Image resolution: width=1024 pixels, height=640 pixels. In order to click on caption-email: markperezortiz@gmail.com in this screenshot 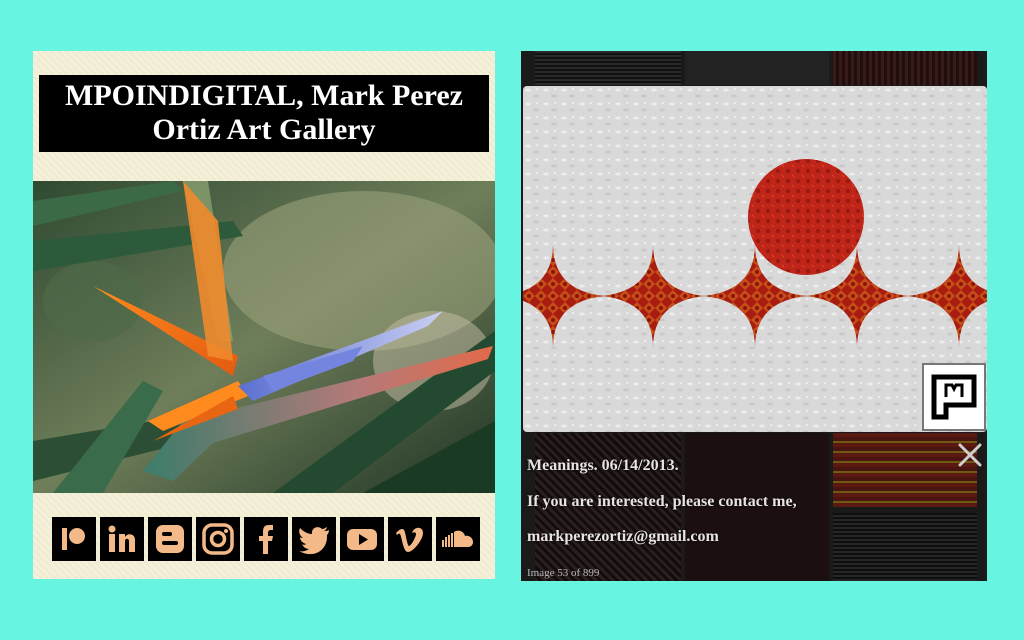, I will do `click(623, 537)`.